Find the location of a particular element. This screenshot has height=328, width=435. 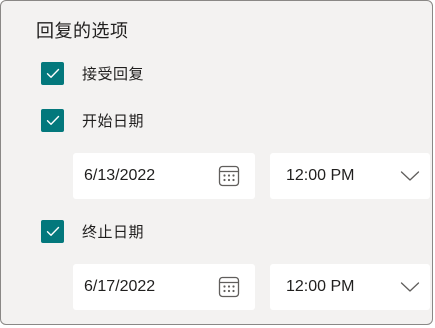

accept-responses-checkbox is located at coordinates (52, 73).